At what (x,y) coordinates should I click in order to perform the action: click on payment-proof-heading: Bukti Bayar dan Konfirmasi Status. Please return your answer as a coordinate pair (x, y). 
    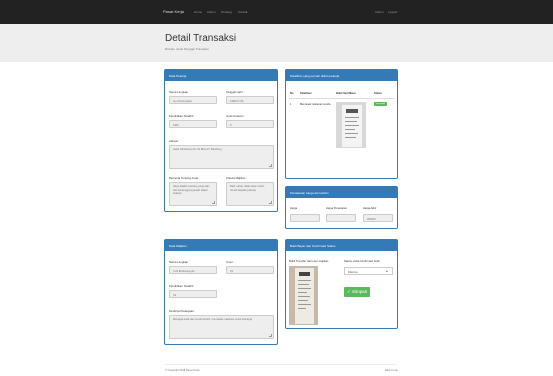
    Looking at the image, I should click on (341, 245).